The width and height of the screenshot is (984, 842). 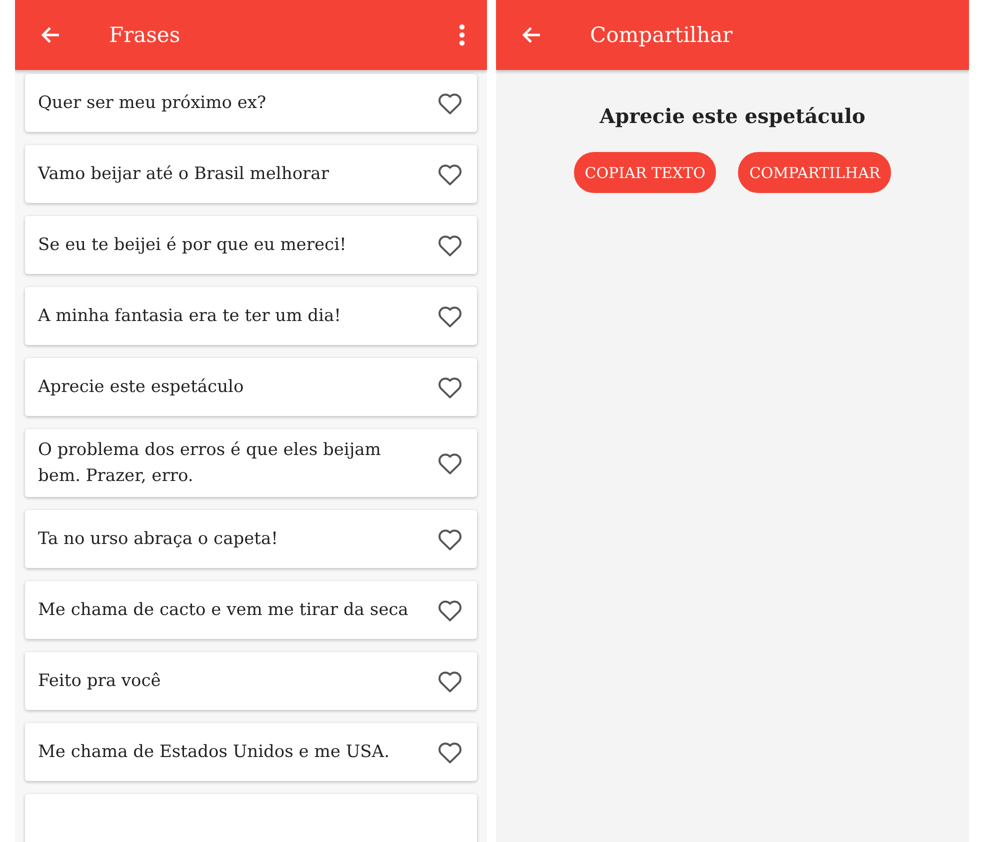 I want to click on phrase-card: Quer ser meu próximo ex?, so click(x=251, y=103).